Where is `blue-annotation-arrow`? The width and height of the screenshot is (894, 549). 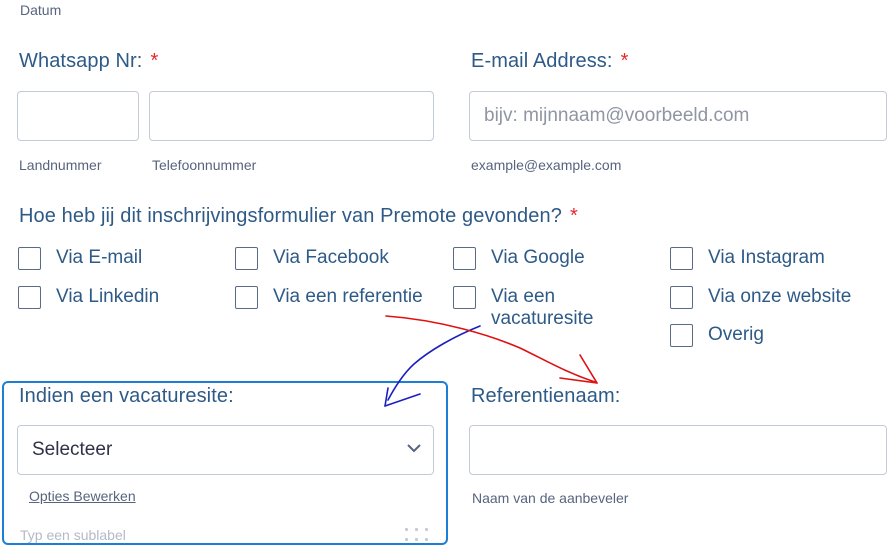
blue-annotation-arrow is located at coordinates (432, 366).